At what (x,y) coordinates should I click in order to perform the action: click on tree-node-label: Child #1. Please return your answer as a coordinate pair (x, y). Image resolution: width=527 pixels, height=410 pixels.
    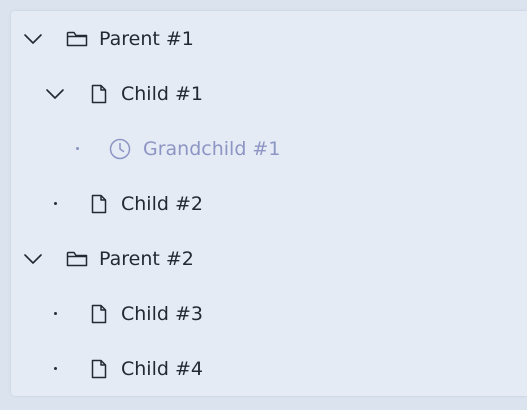
    Looking at the image, I should click on (162, 93).